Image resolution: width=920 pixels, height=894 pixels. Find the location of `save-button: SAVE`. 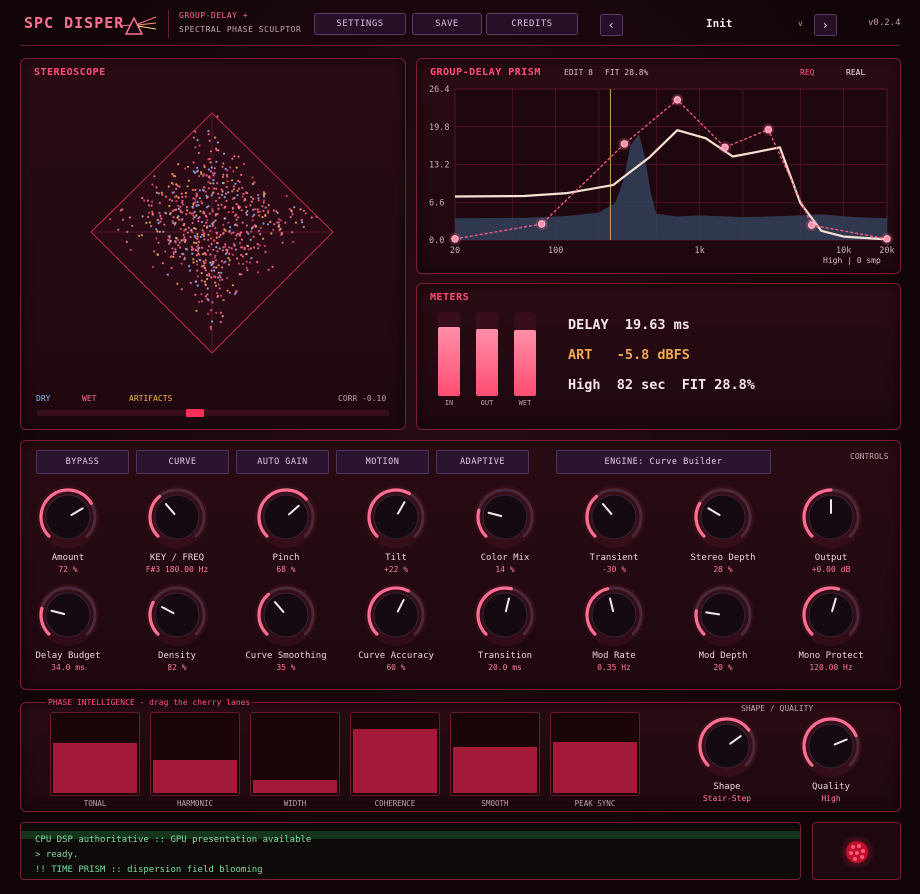

save-button: SAVE is located at coordinates (447, 24).